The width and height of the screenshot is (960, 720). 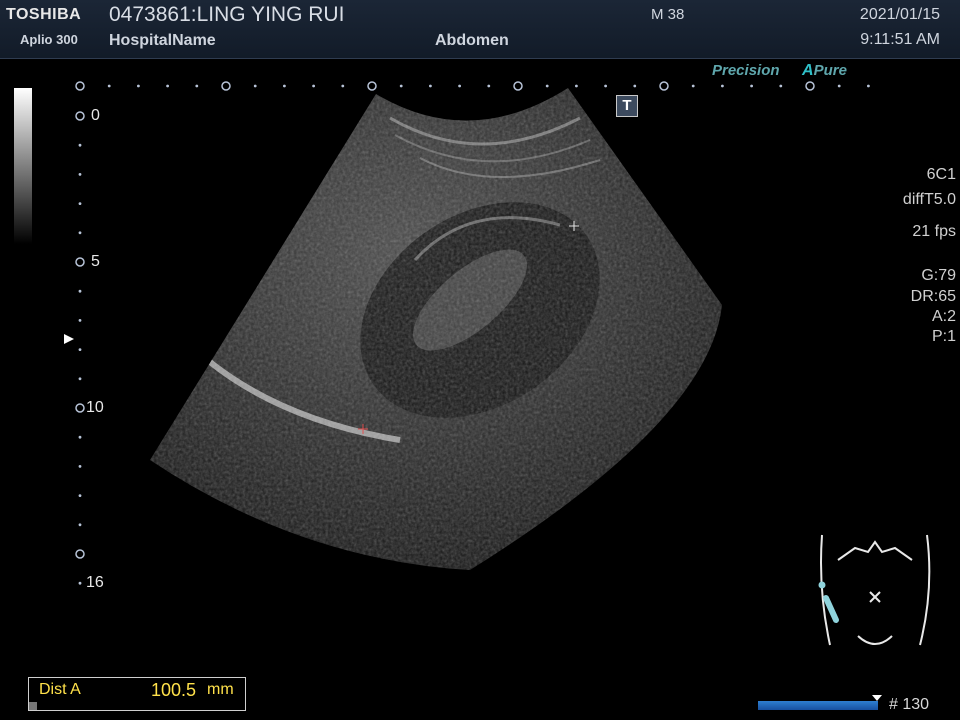 What do you see at coordinates (95, 115) in the screenshot?
I see `depth-label-0: 0` at bounding box center [95, 115].